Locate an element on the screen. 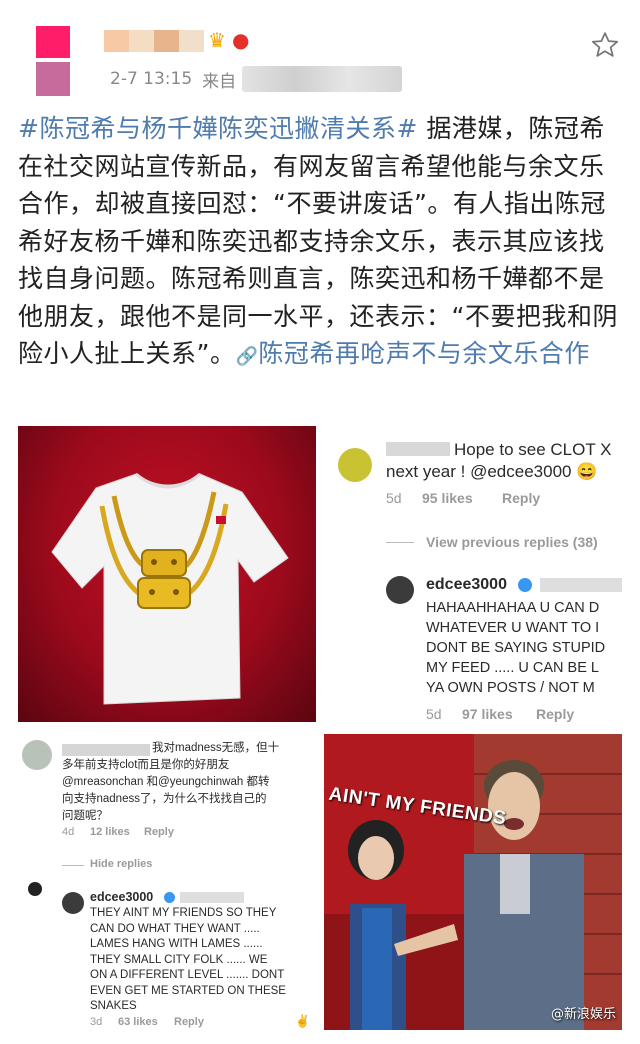  reply-line: HAHAAHHAHAA U CAN D is located at coordinates (513, 608).